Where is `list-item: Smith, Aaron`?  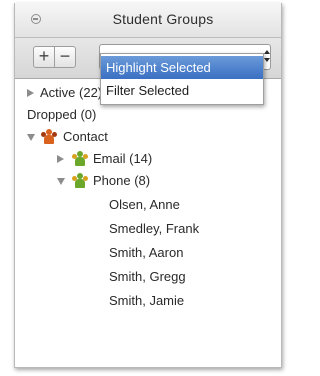
list-item: Smith, Aaron is located at coordinates (146, 253).